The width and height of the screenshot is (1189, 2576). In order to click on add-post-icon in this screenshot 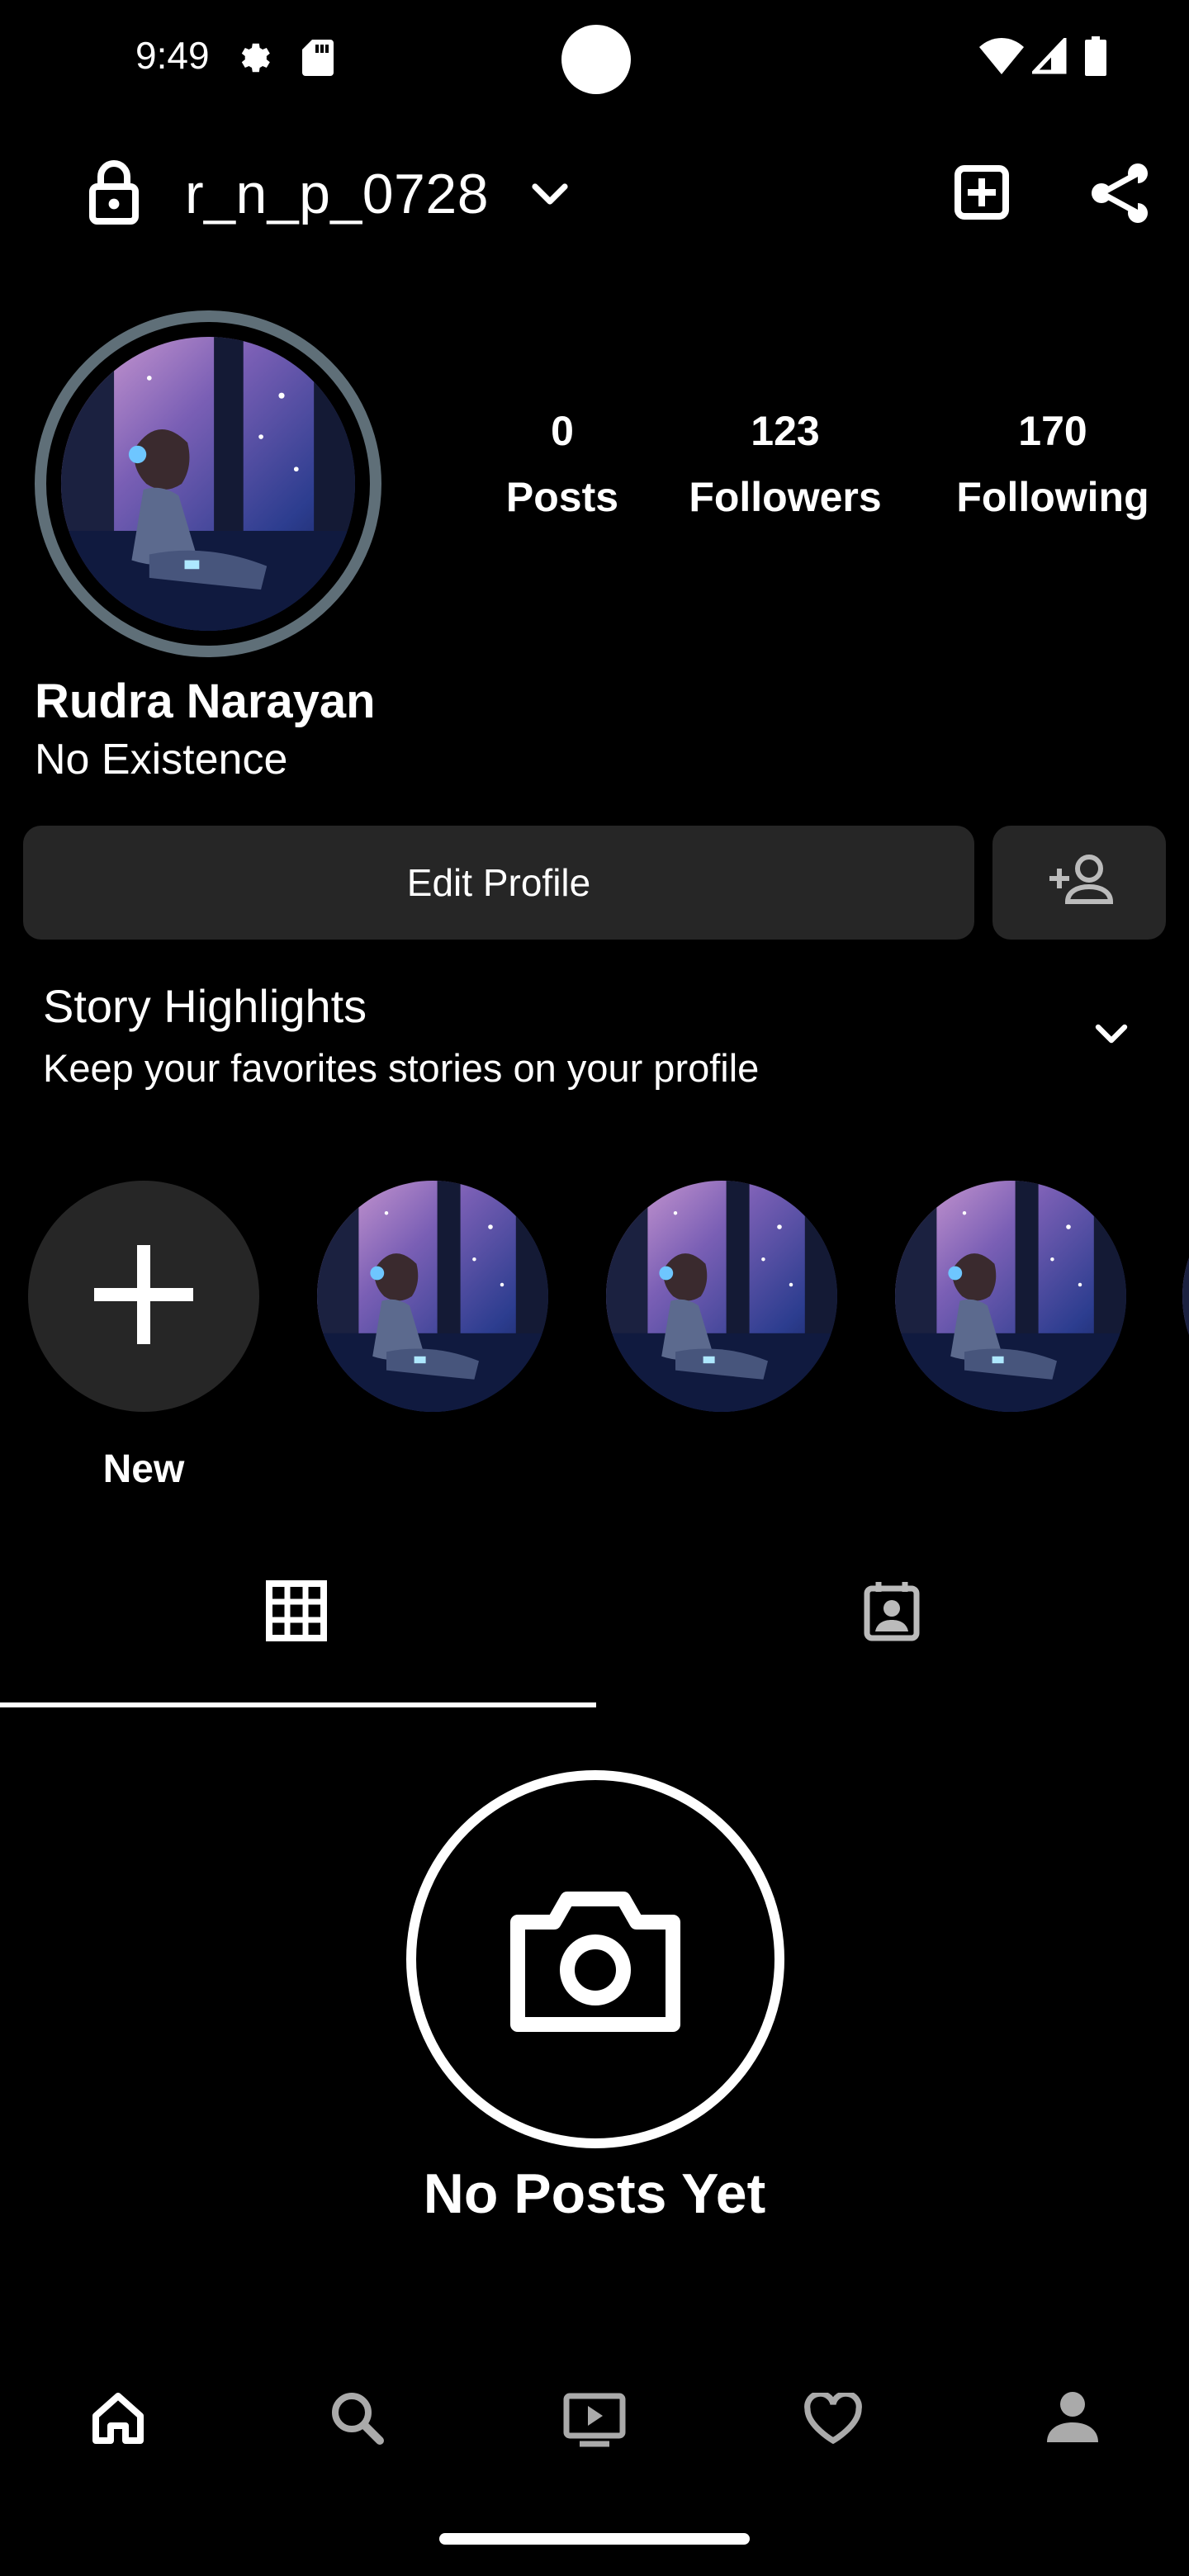, I will do `click(982, 194)`.